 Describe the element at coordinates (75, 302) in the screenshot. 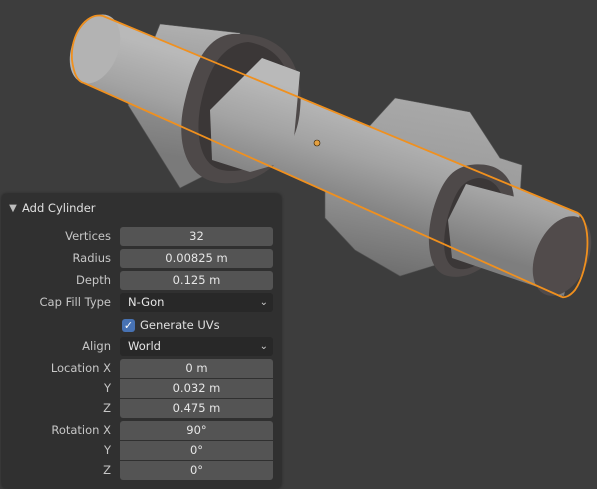

I see `cap-fill-type-label: Cap Fill Type` at that location.